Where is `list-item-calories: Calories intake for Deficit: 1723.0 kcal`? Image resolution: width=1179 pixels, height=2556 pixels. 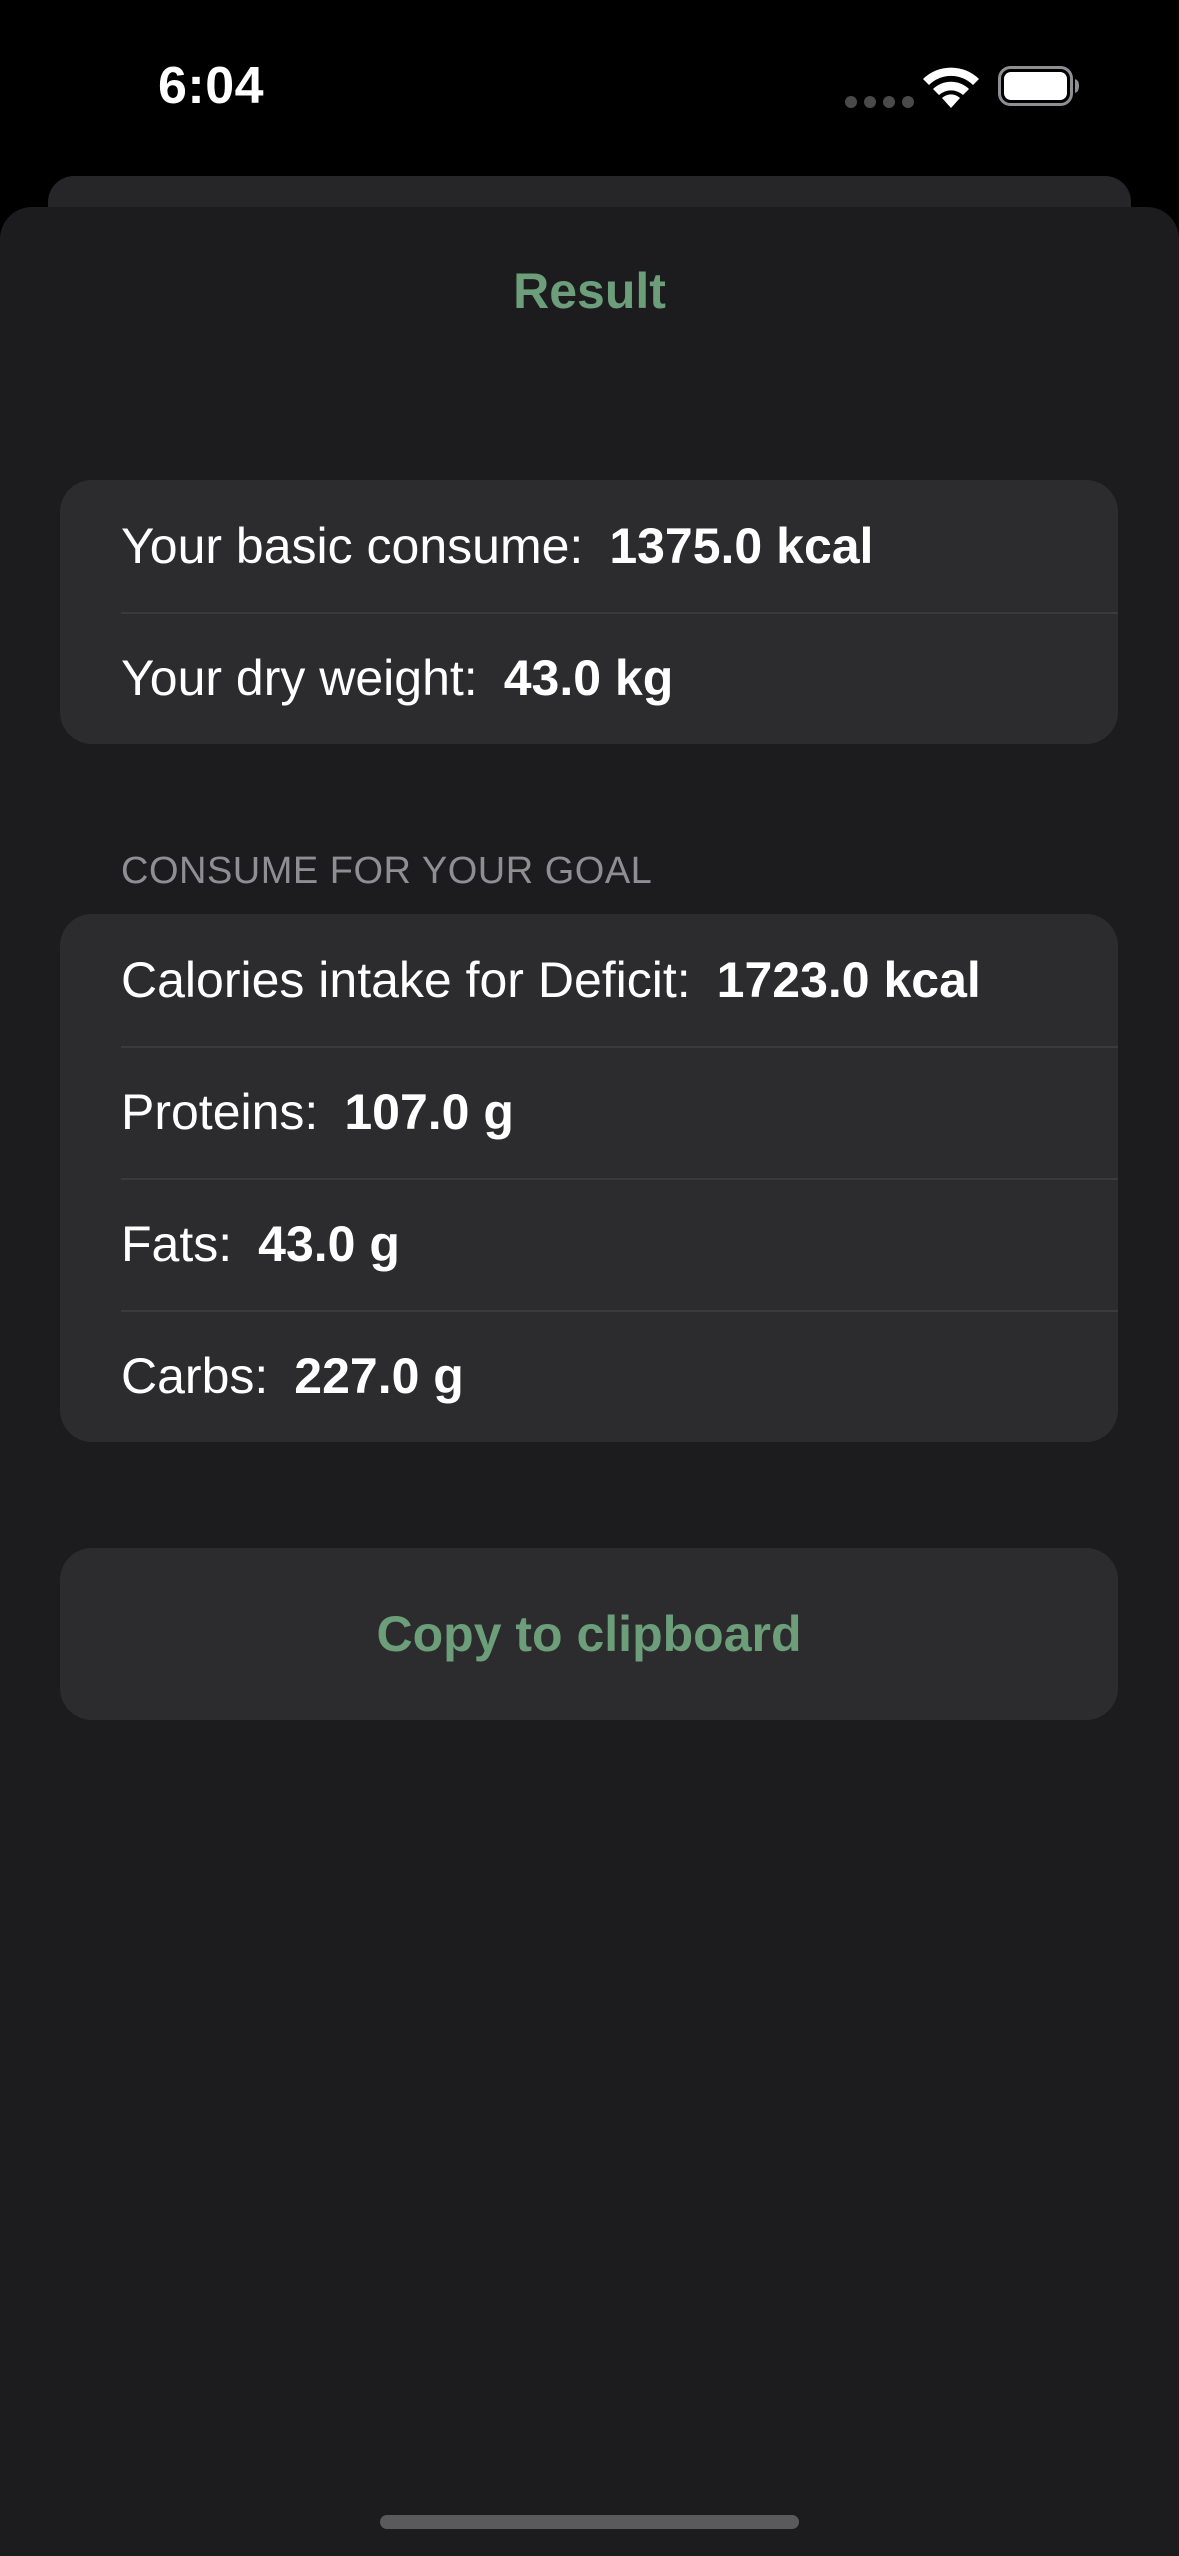
list-item-calories: Calories intake for Deficit: 1723.0 kcal is located at coordinates (589, 980).